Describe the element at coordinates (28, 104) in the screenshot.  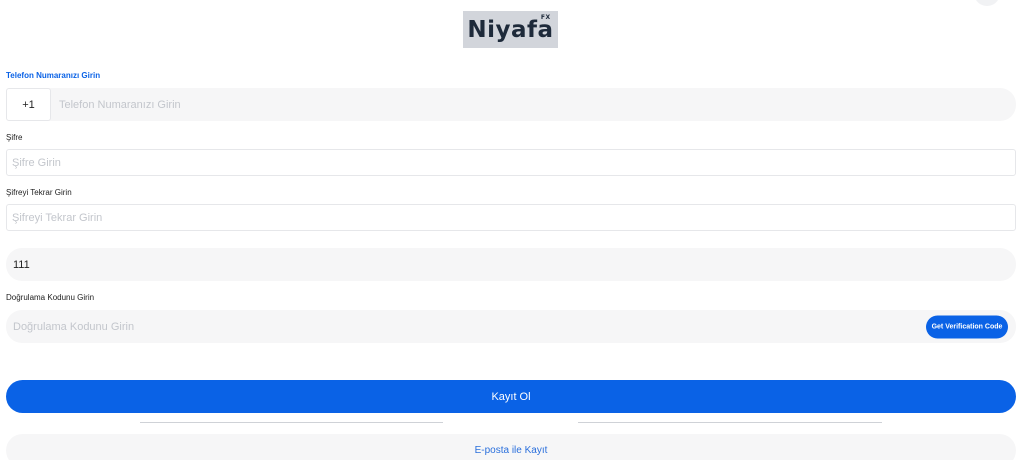
I see `country-code-select: +1` at that location.